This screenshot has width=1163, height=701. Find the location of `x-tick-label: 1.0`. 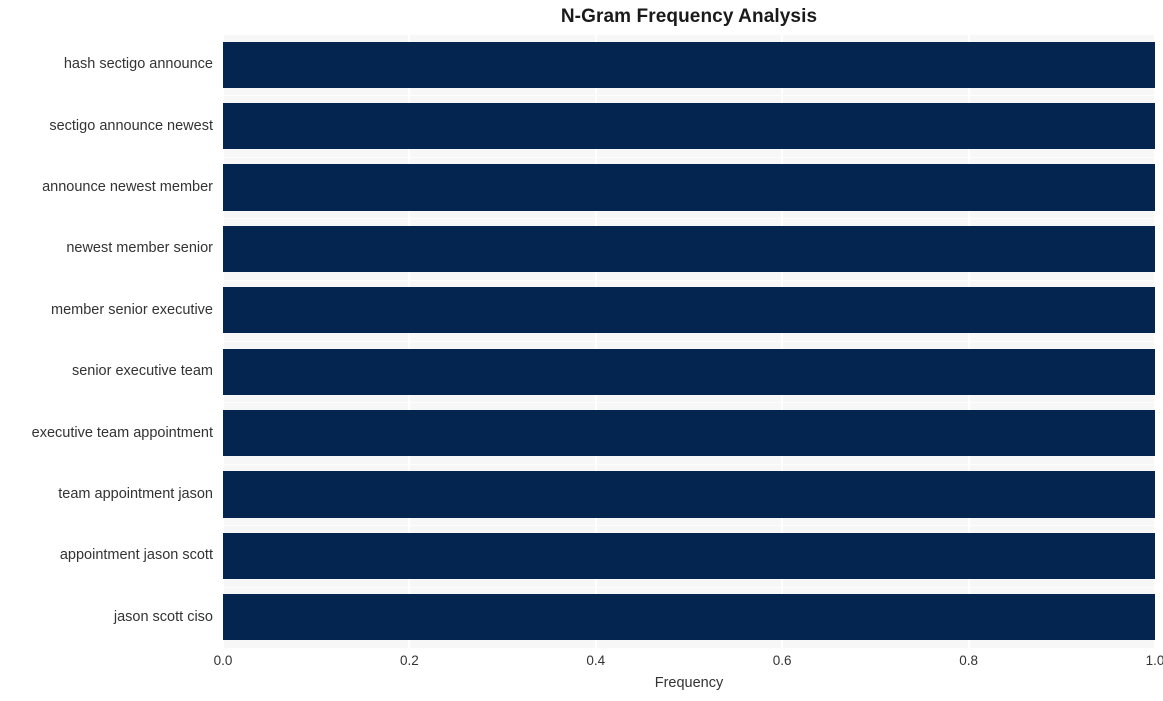

x-tick-label: 1.0 is located at coordinates (1154, 660).